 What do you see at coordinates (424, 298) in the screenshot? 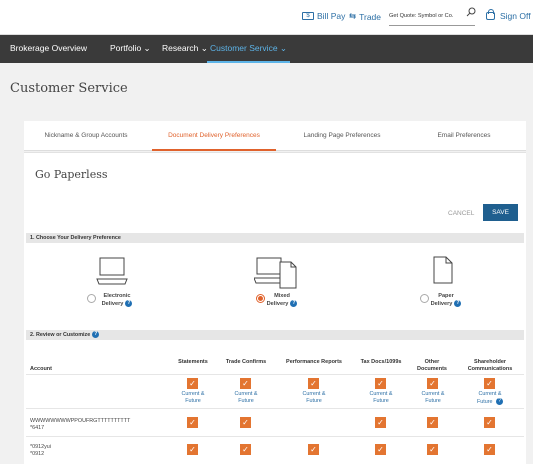
I see `paper-delivery-radio` at bounding box center [424, 298].